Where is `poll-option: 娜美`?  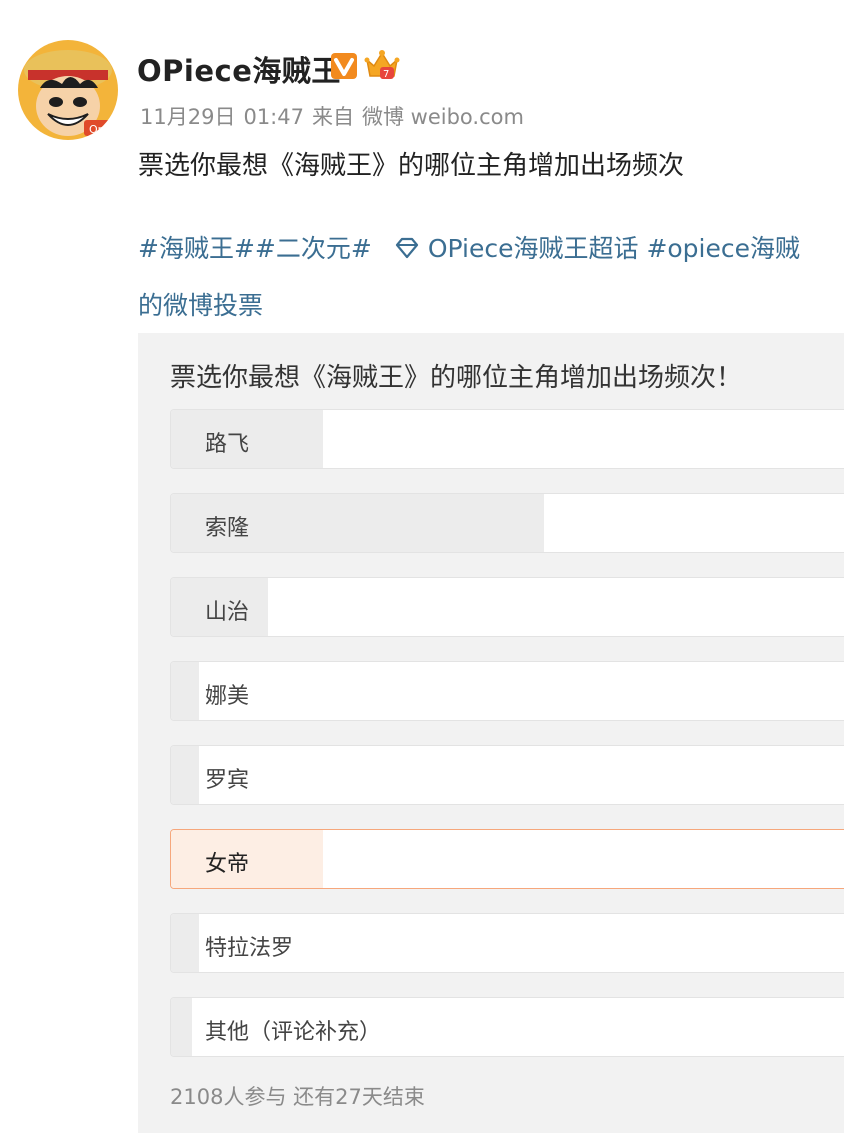 poll-option: 娜美 is located at coordinates (507, 691).